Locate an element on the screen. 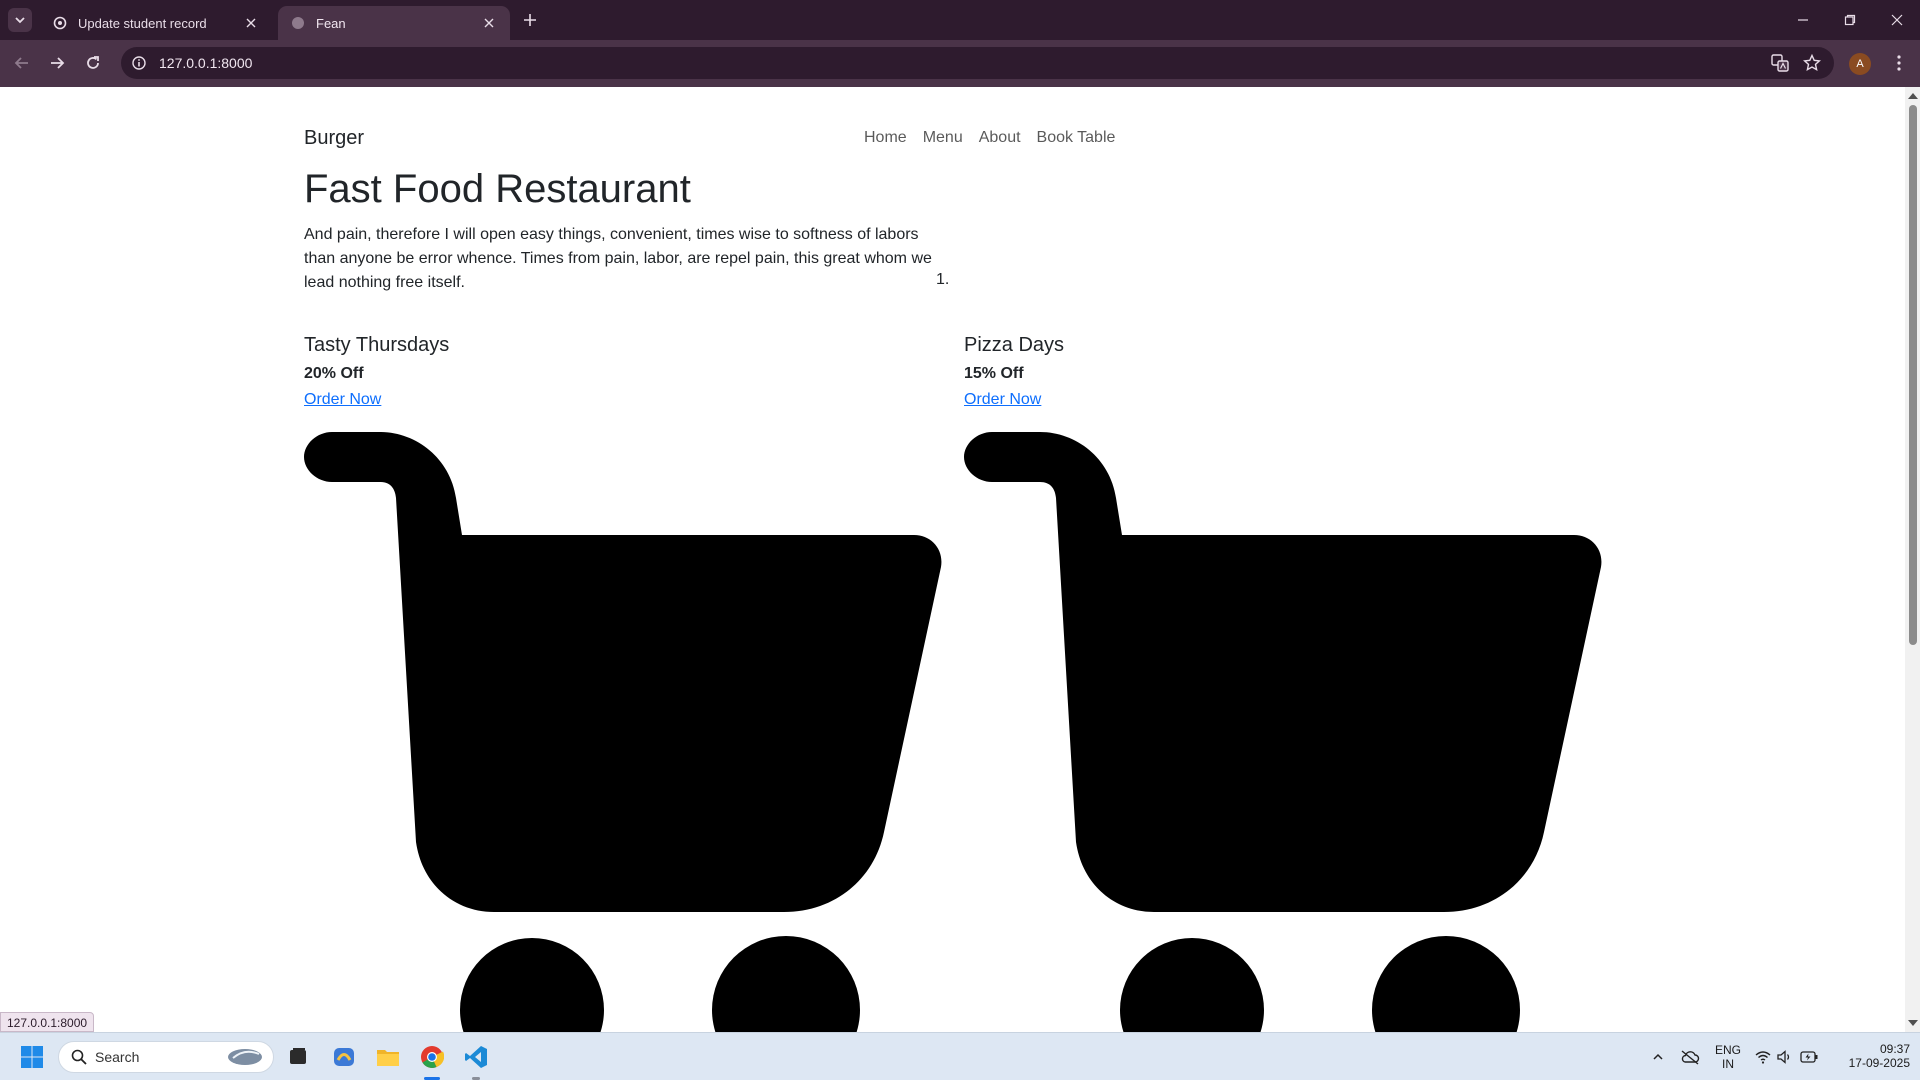  clock: 09:37 17-09-2025 is located at coordinates (1870, 1056).